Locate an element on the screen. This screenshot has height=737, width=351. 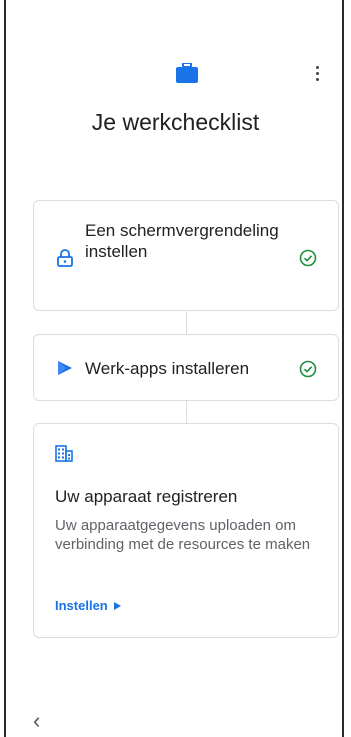
building-icon is located at coordinates (64, 453).